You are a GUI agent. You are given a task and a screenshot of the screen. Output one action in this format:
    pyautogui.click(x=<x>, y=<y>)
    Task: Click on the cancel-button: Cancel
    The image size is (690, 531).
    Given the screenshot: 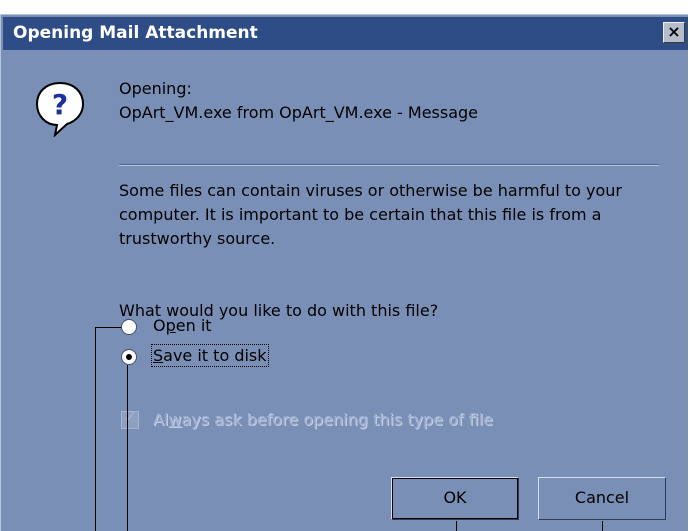 What is the action you would take?
    pyautogui.click(x=602, y=498)
    